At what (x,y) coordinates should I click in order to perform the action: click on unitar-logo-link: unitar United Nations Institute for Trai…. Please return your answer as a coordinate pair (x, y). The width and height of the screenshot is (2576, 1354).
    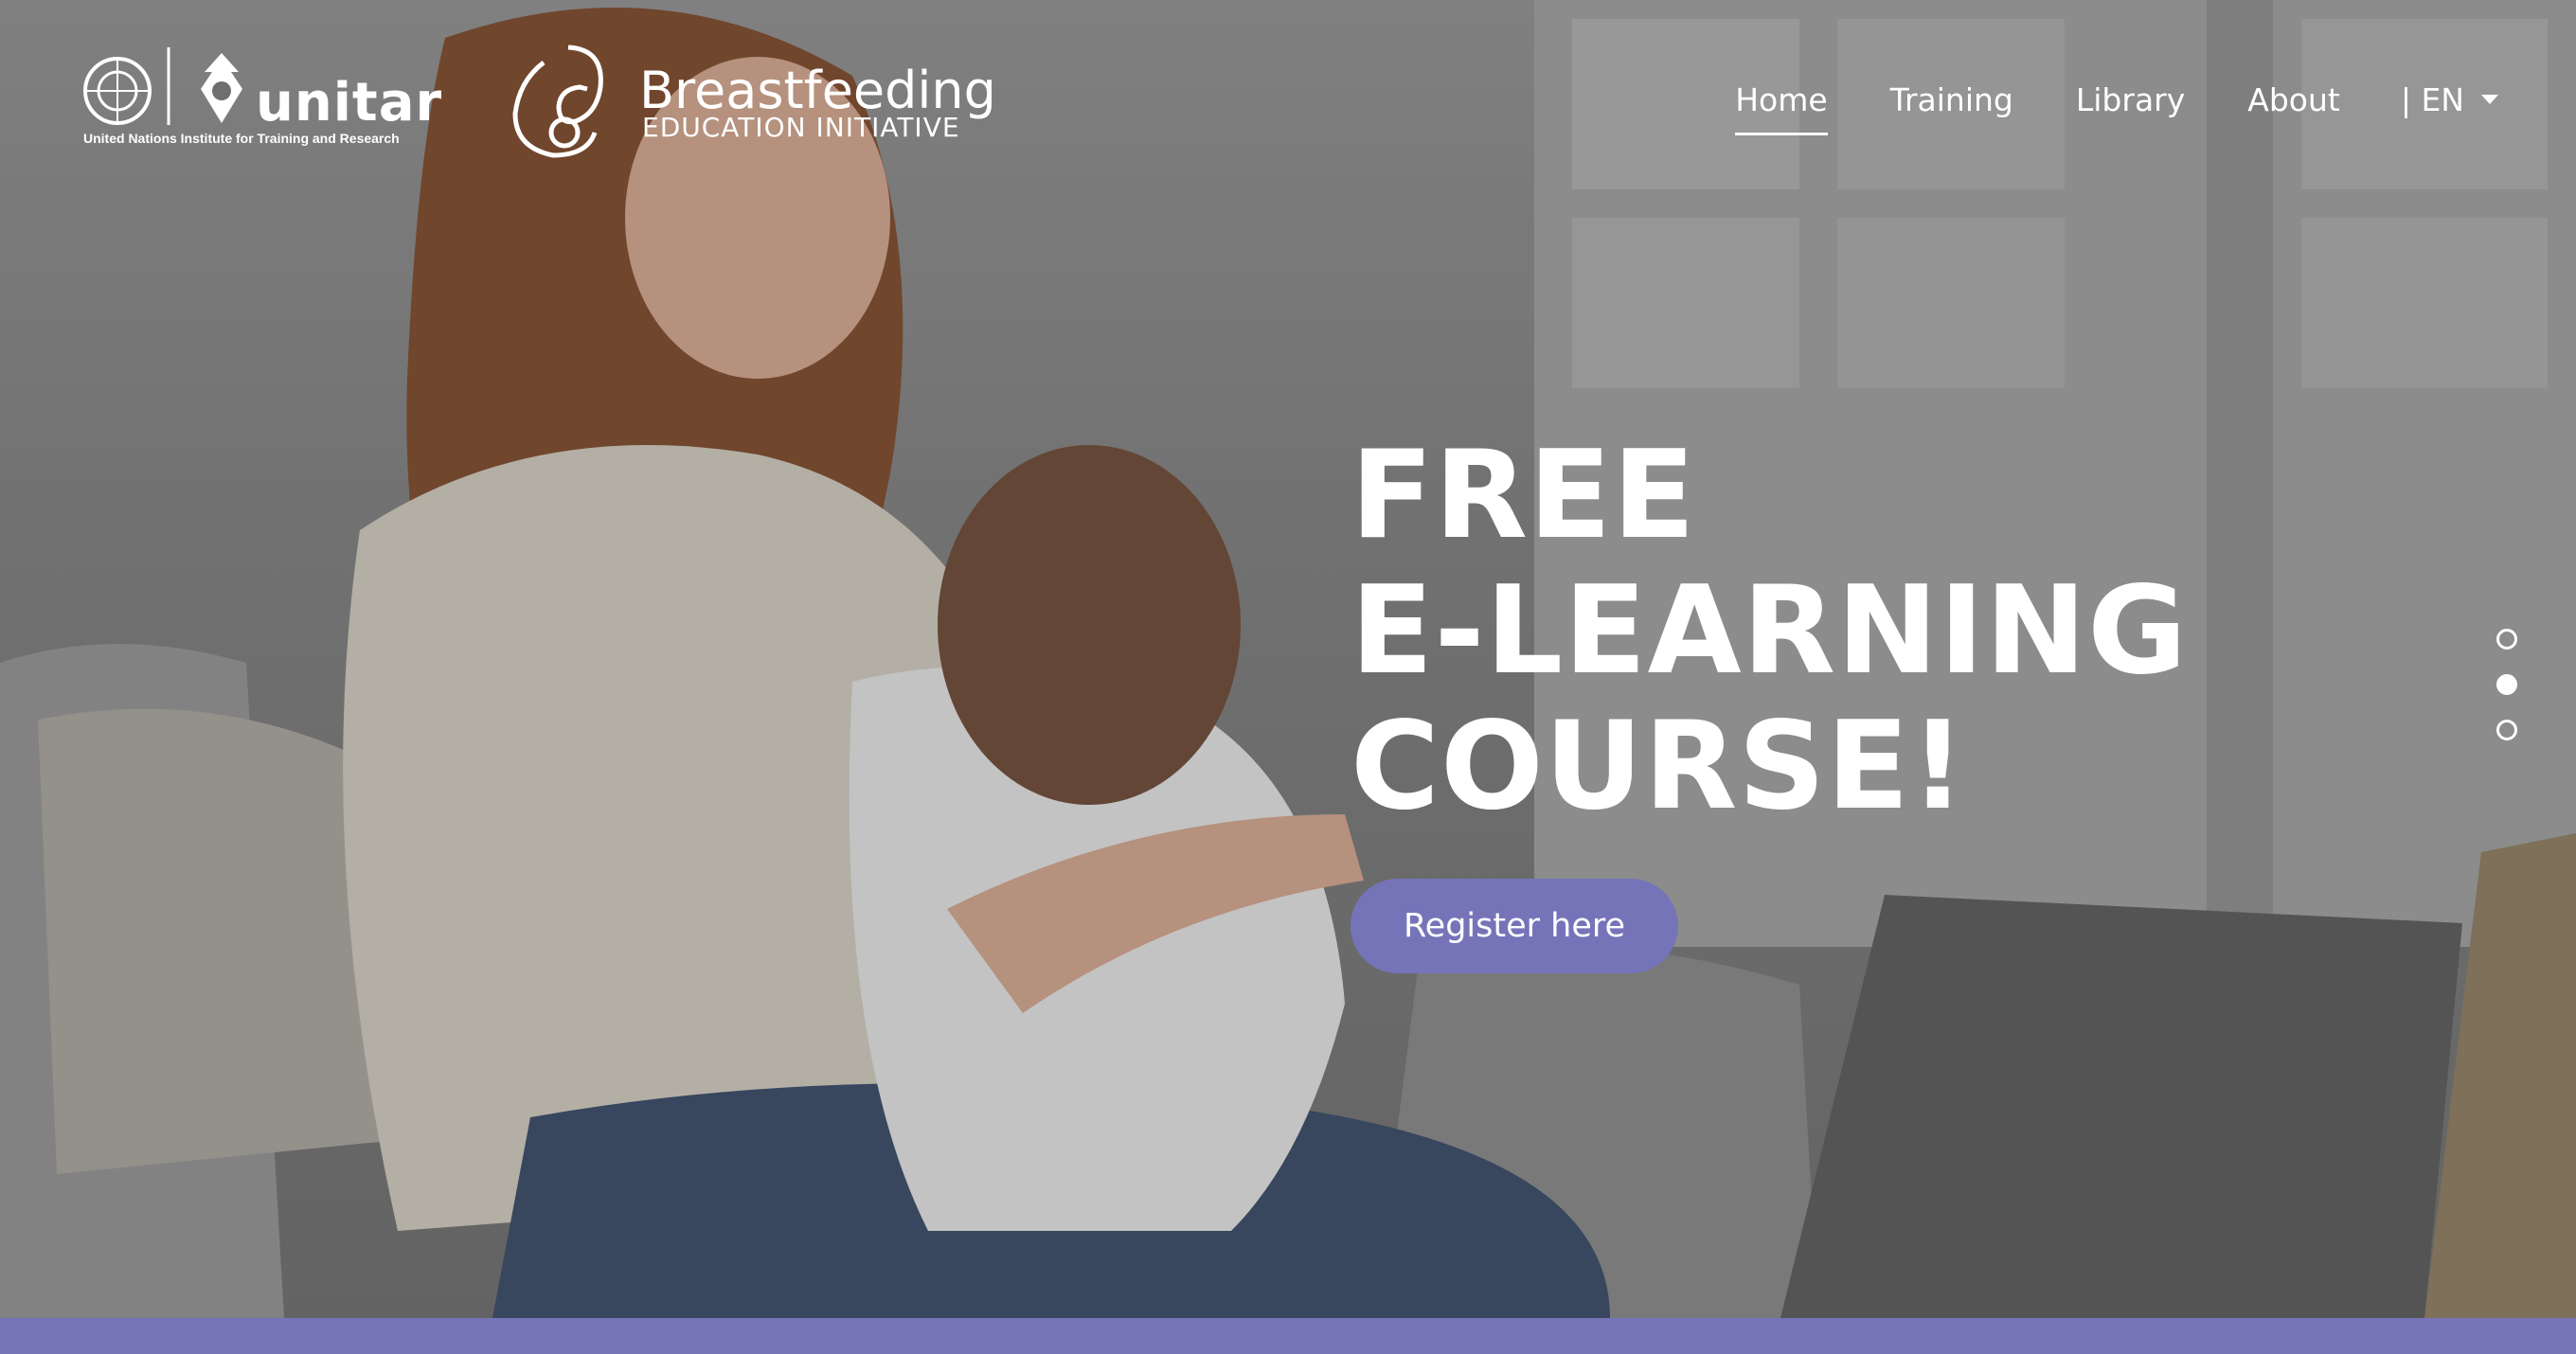
    Looking at the image, I should click on (261, 99).